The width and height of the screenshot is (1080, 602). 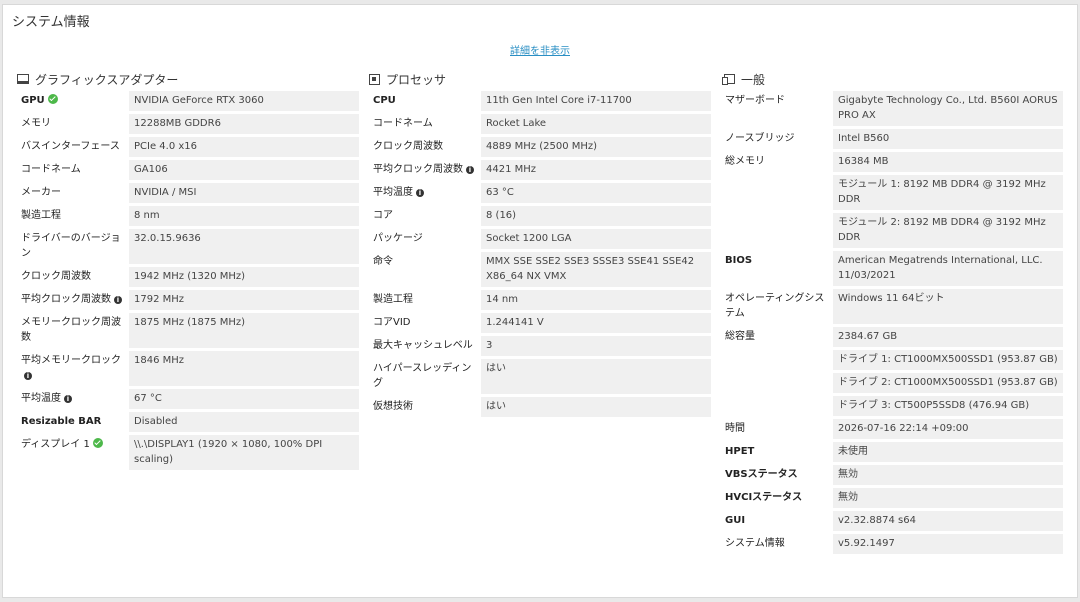 I want to click on general-row-label-text: システム情報, so click(x=755, y=543).